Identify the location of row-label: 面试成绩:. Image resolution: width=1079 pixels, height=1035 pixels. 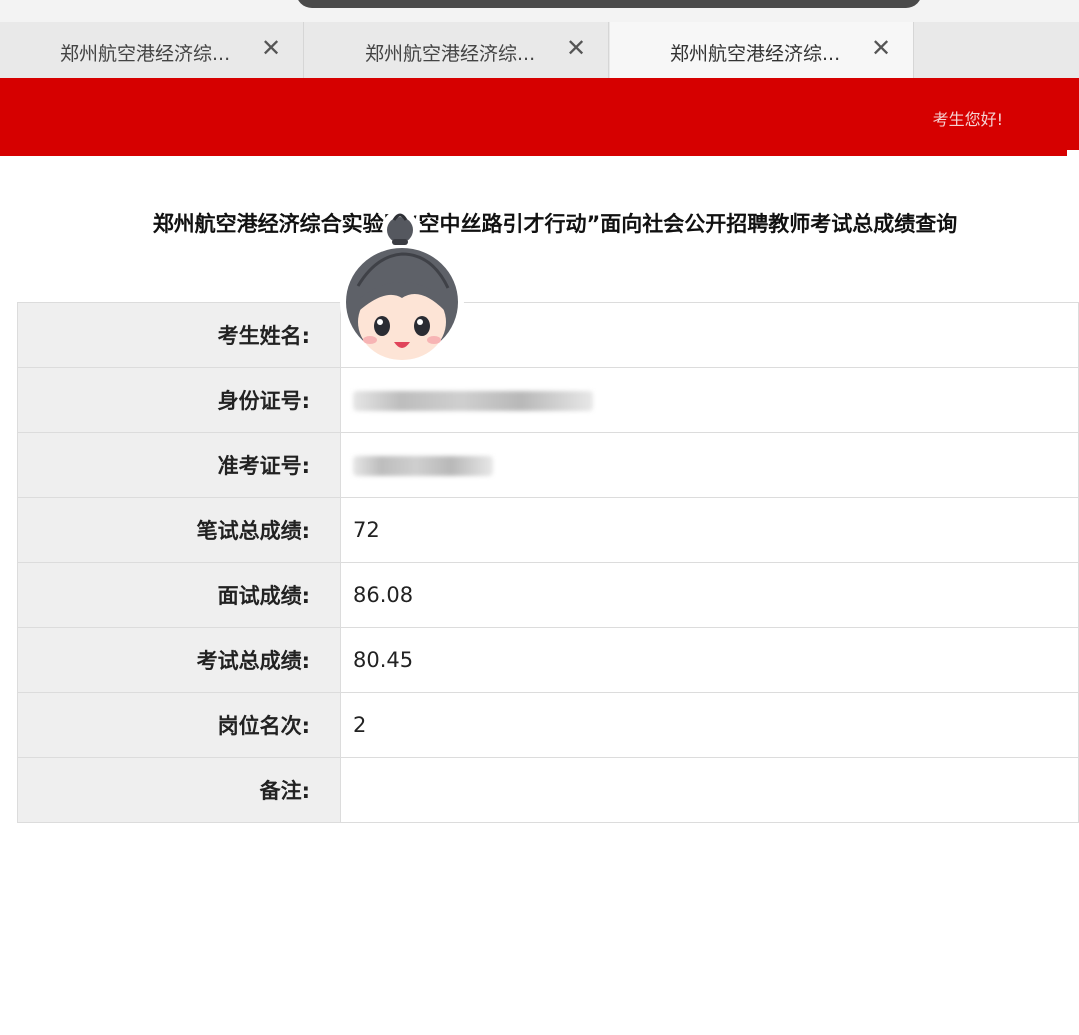
(179, 595).